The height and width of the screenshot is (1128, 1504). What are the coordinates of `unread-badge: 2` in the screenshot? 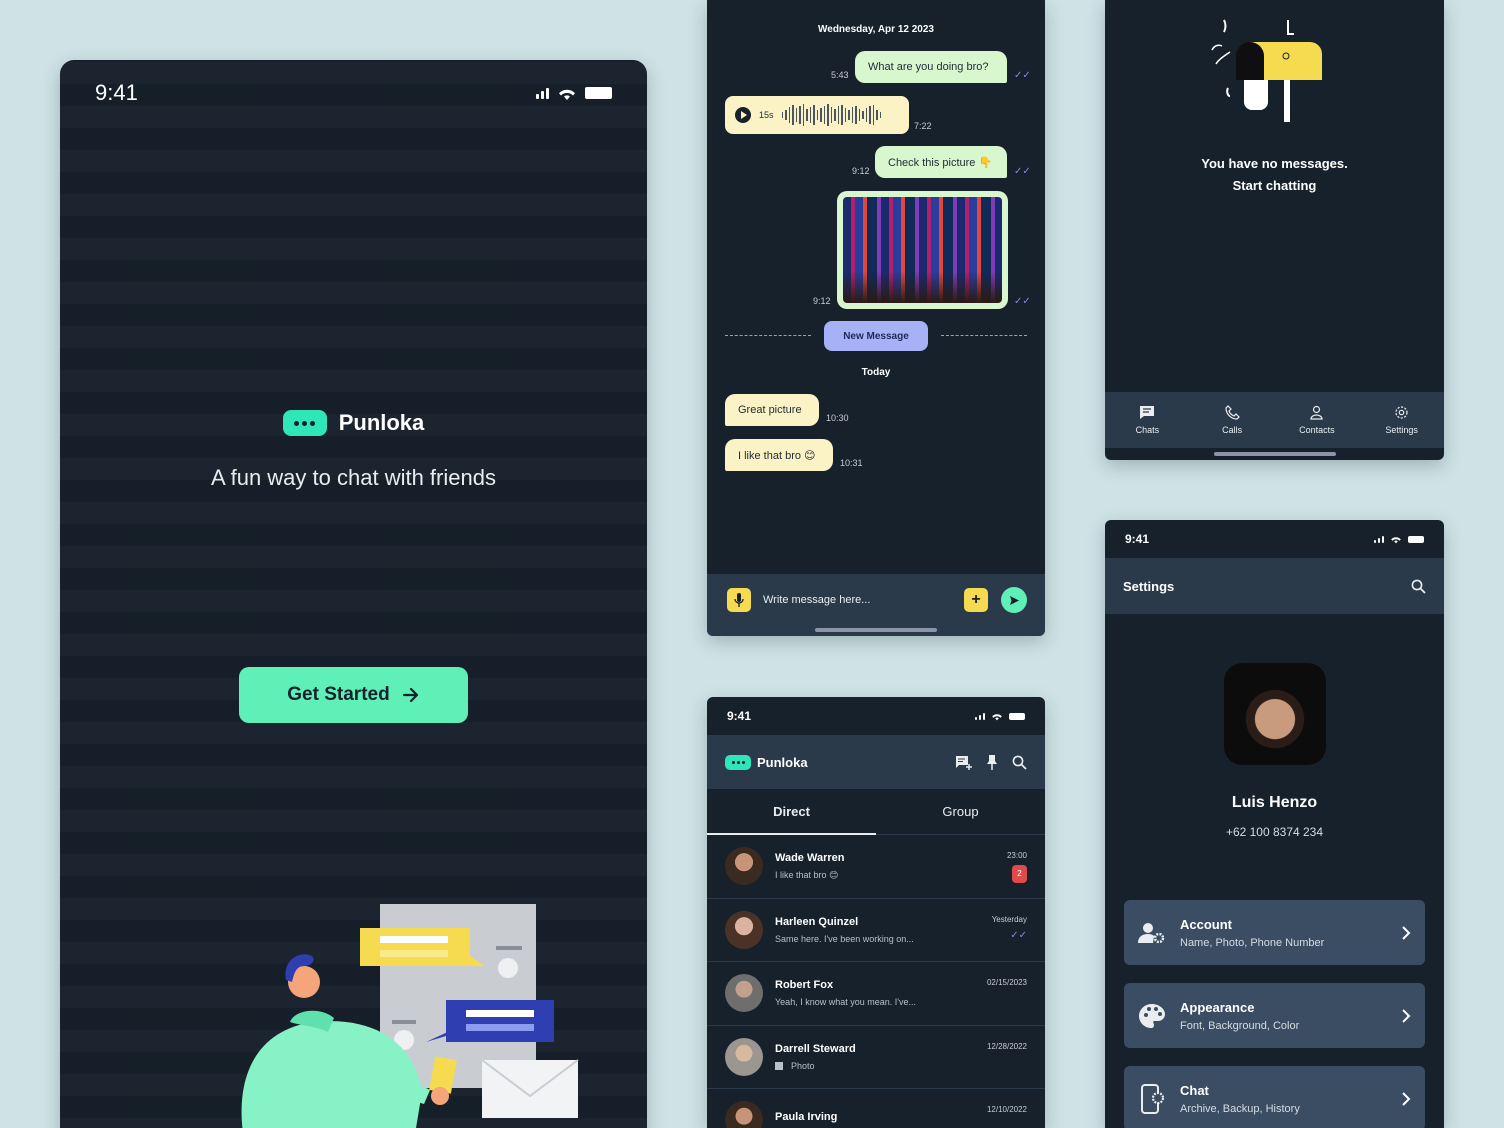 It's located at (1019, 874).